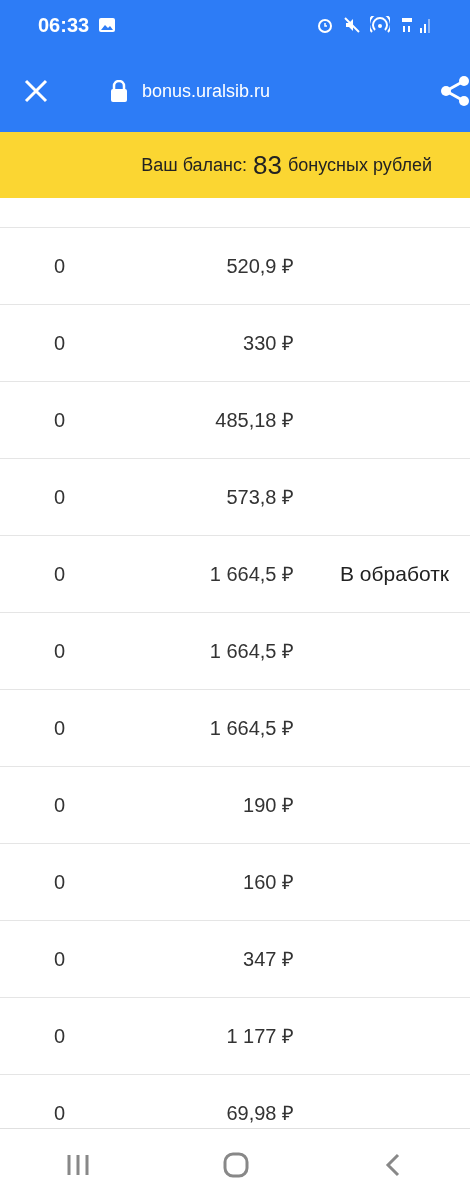 The image size is (470, 1200). Describe the element at coordinates (36, 91) in the screenshot. I see `close-icon` at that location.